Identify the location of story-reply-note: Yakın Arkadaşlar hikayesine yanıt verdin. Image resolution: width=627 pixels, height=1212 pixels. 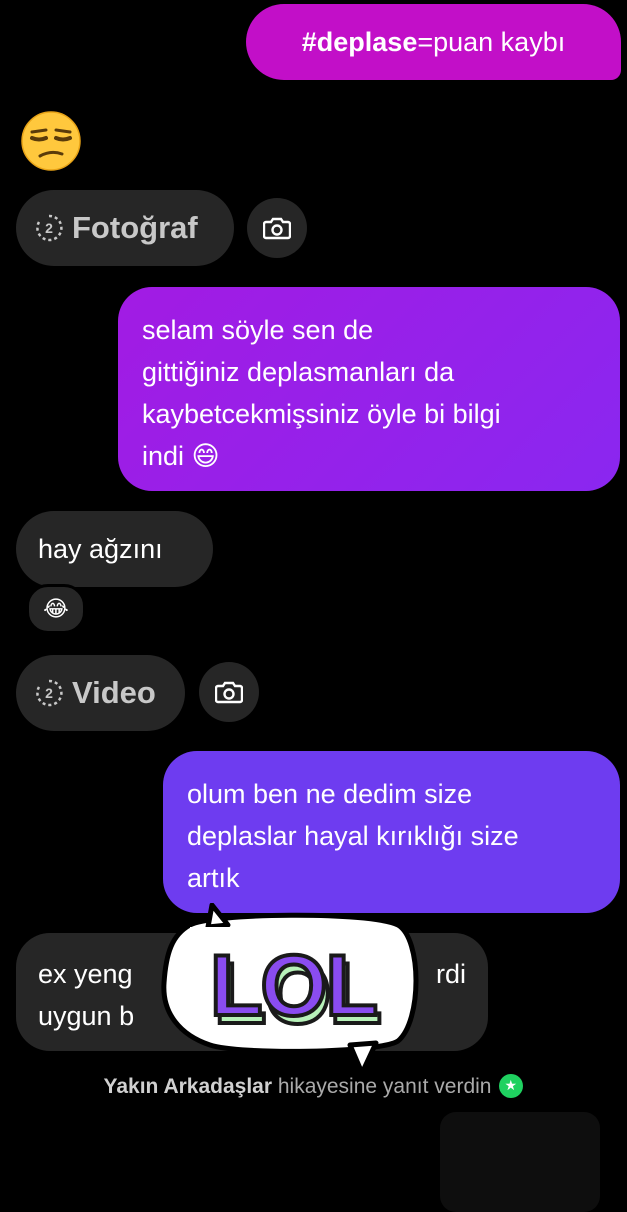
(313, 1086).